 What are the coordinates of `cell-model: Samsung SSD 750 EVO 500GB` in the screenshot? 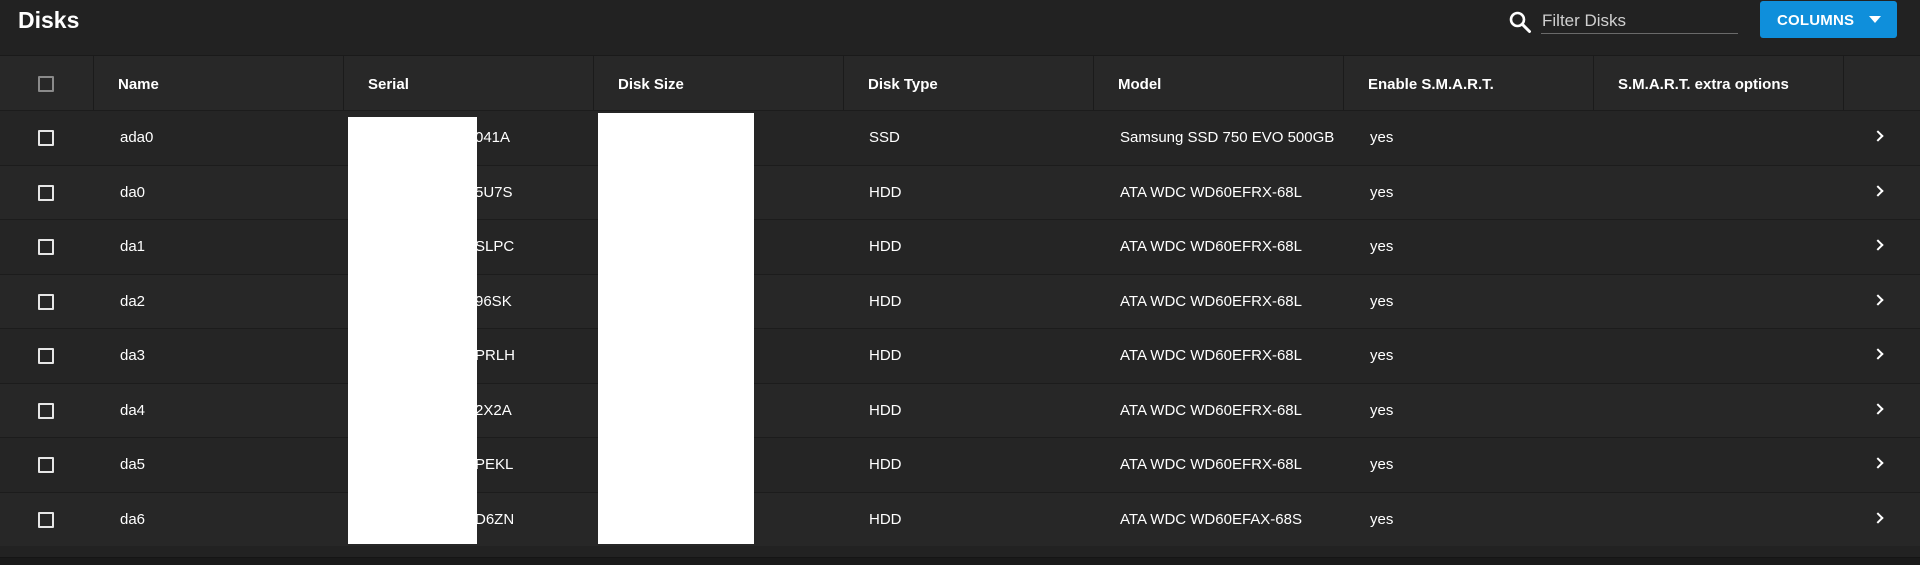 It's located at (1227, 137).